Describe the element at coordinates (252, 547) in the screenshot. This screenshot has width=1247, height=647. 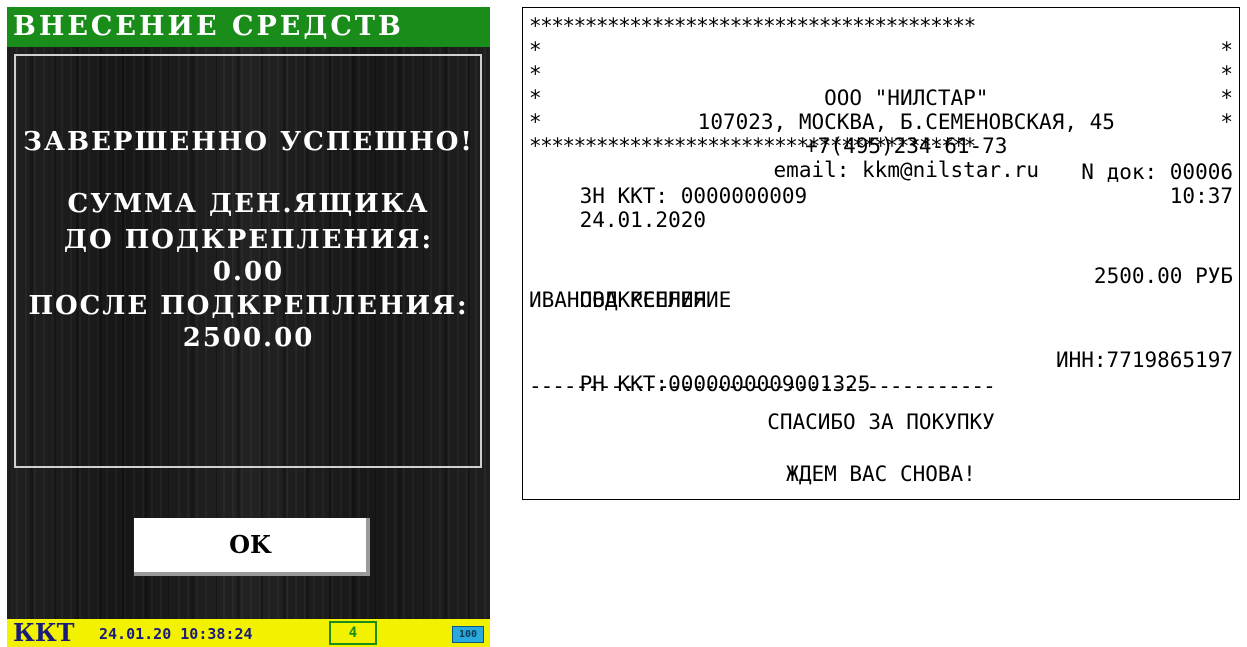
I see `ok-button: OK` at that location.